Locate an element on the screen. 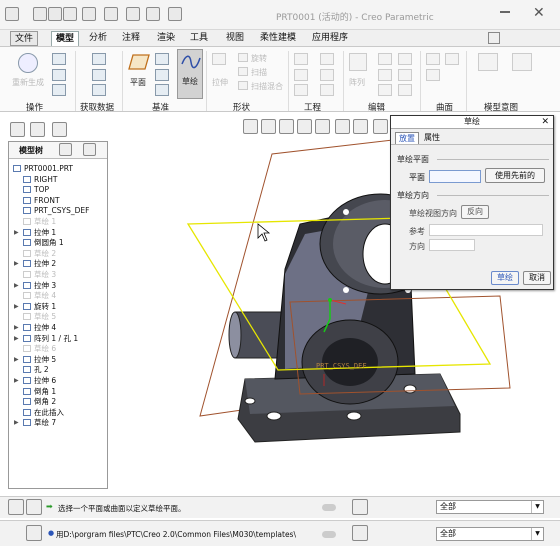 Image resolution: width=560 pixels, height=546 pixels. tree-item: FRONT is located at coordinates (41, 201).